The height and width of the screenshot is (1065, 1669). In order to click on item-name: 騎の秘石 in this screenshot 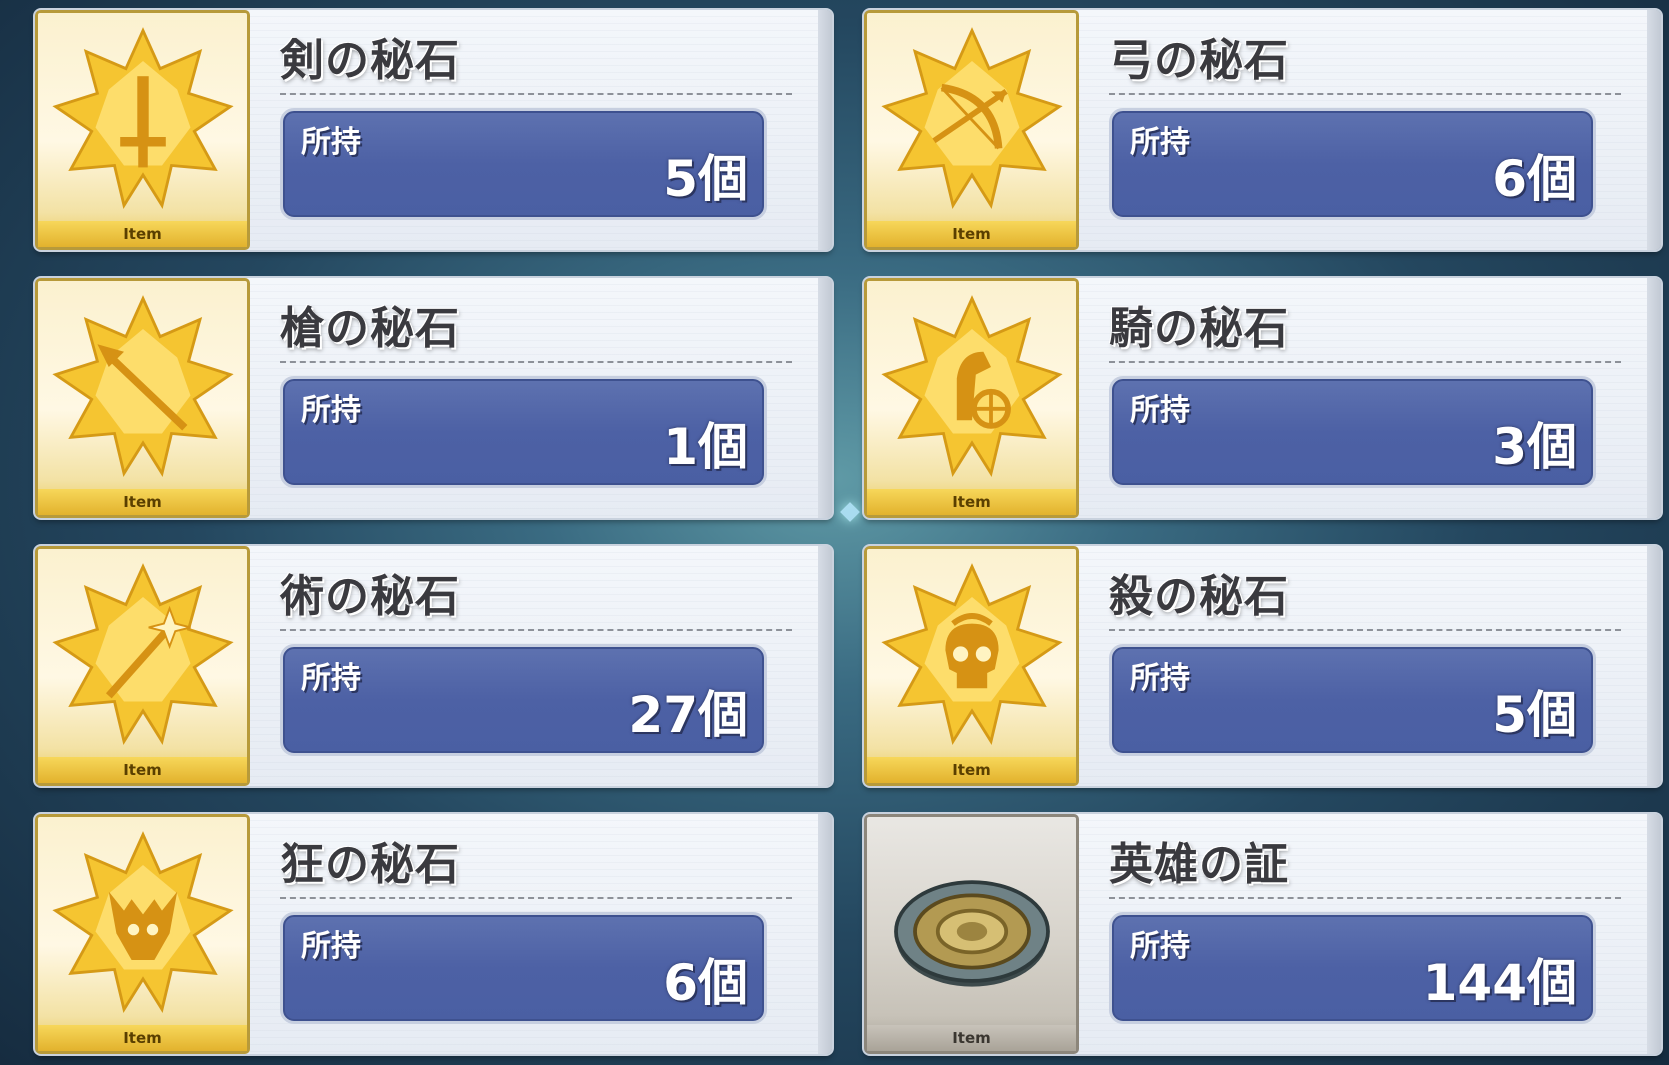, I will do `click(1199, 328)`.